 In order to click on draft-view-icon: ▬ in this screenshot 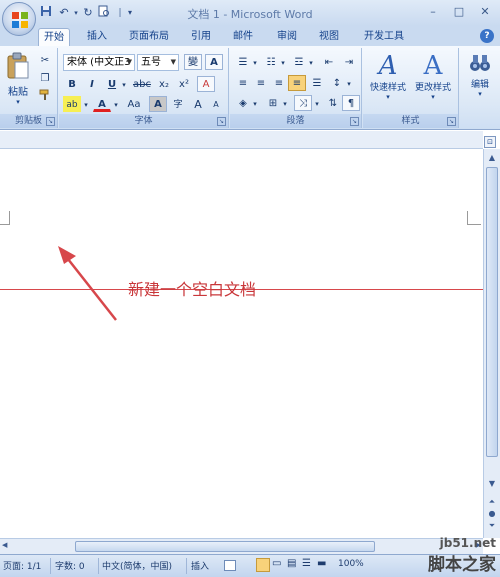, I will do `click(321, 563)`.